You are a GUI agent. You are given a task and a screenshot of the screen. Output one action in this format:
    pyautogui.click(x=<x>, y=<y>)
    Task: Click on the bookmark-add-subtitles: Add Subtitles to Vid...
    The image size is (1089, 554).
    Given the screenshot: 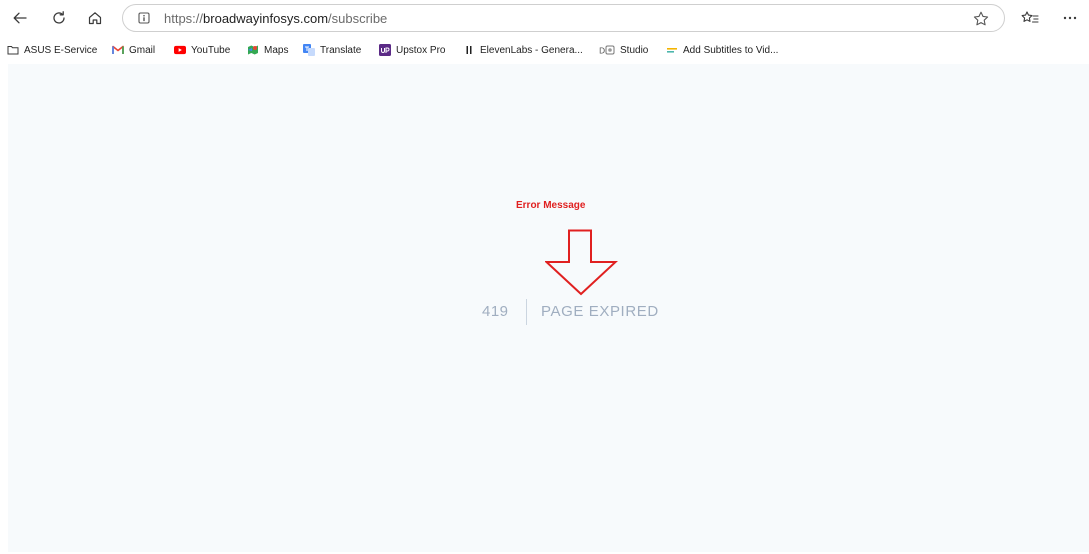 What is the action you would take?
    pyautogui.click(x=722, y=50)
    